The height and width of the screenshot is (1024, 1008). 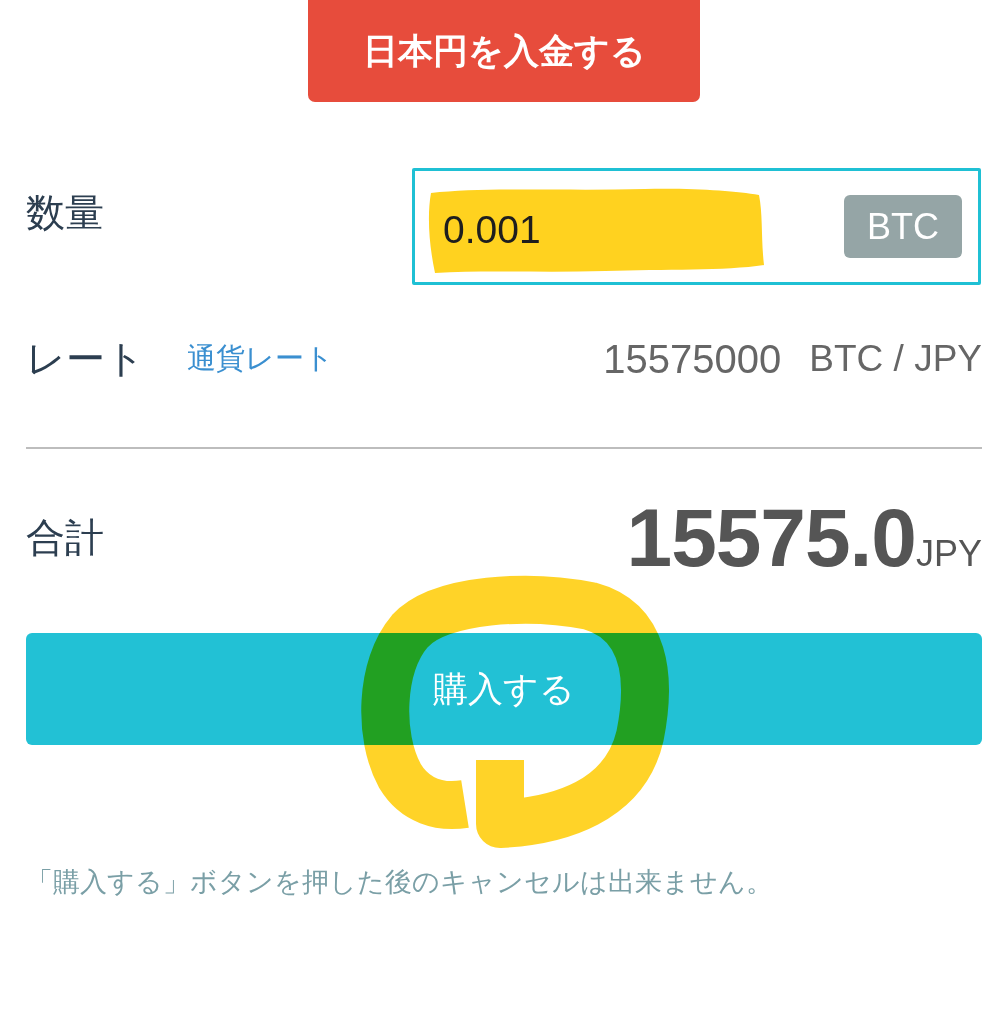 What do you see at coordinates (504, 51) in the screenshot?
I see `deposit-button: 日本円を入金する` at bounding box center [504, 51].